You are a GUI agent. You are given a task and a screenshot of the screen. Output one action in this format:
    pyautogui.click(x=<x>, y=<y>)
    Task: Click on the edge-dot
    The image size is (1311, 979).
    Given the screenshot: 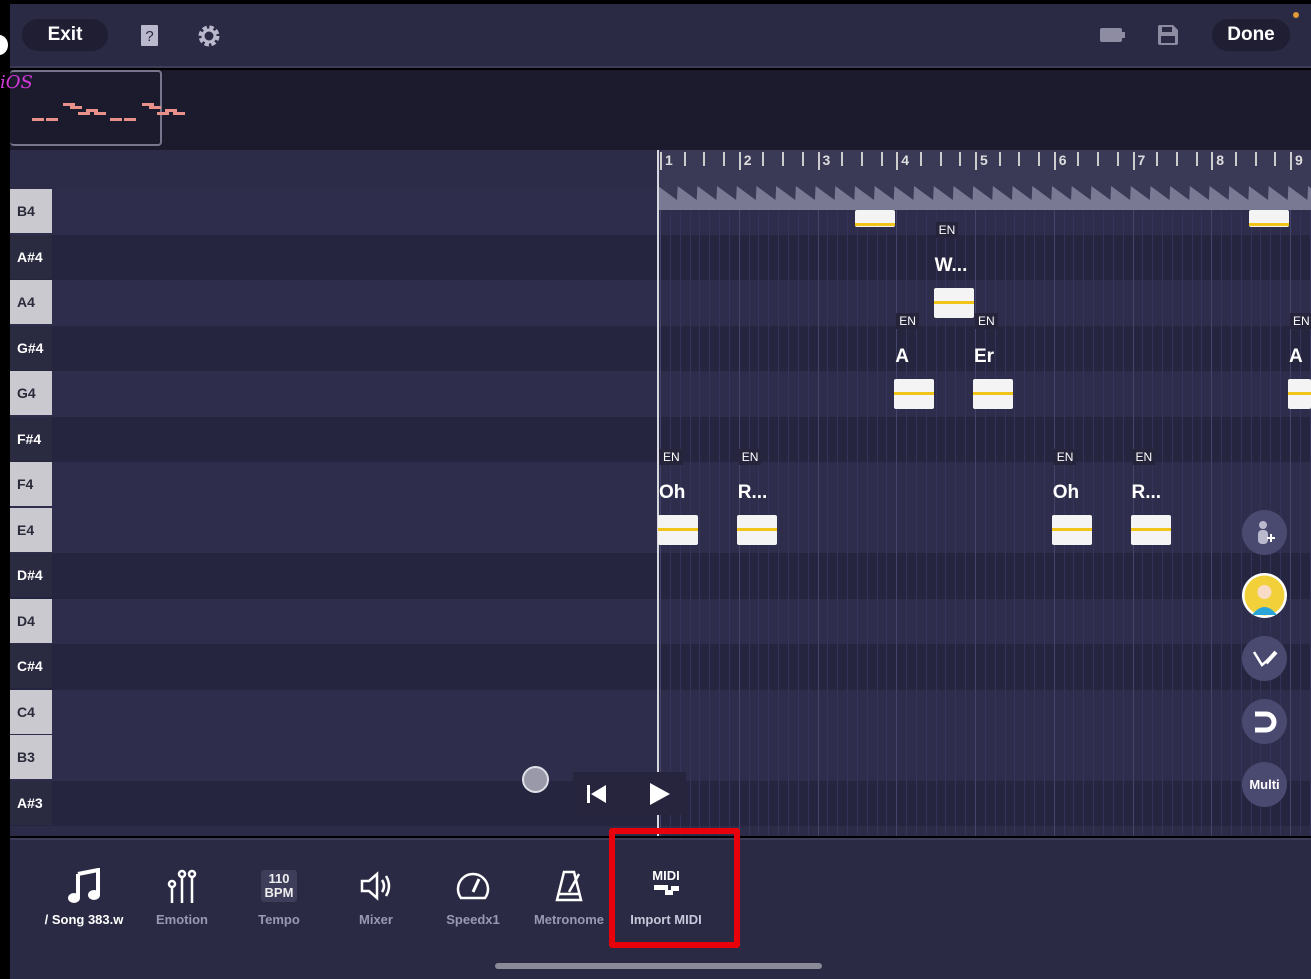 What is the action you would take?
    pyautogui.click(x=4, y=45)
    